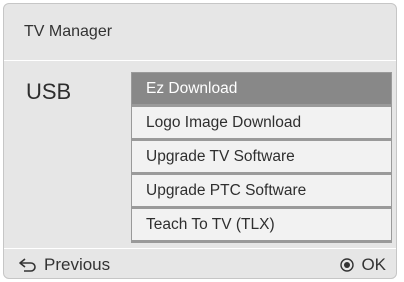  I want to click on menu-item-label: Upgrade TV Software, so click(220, 156).